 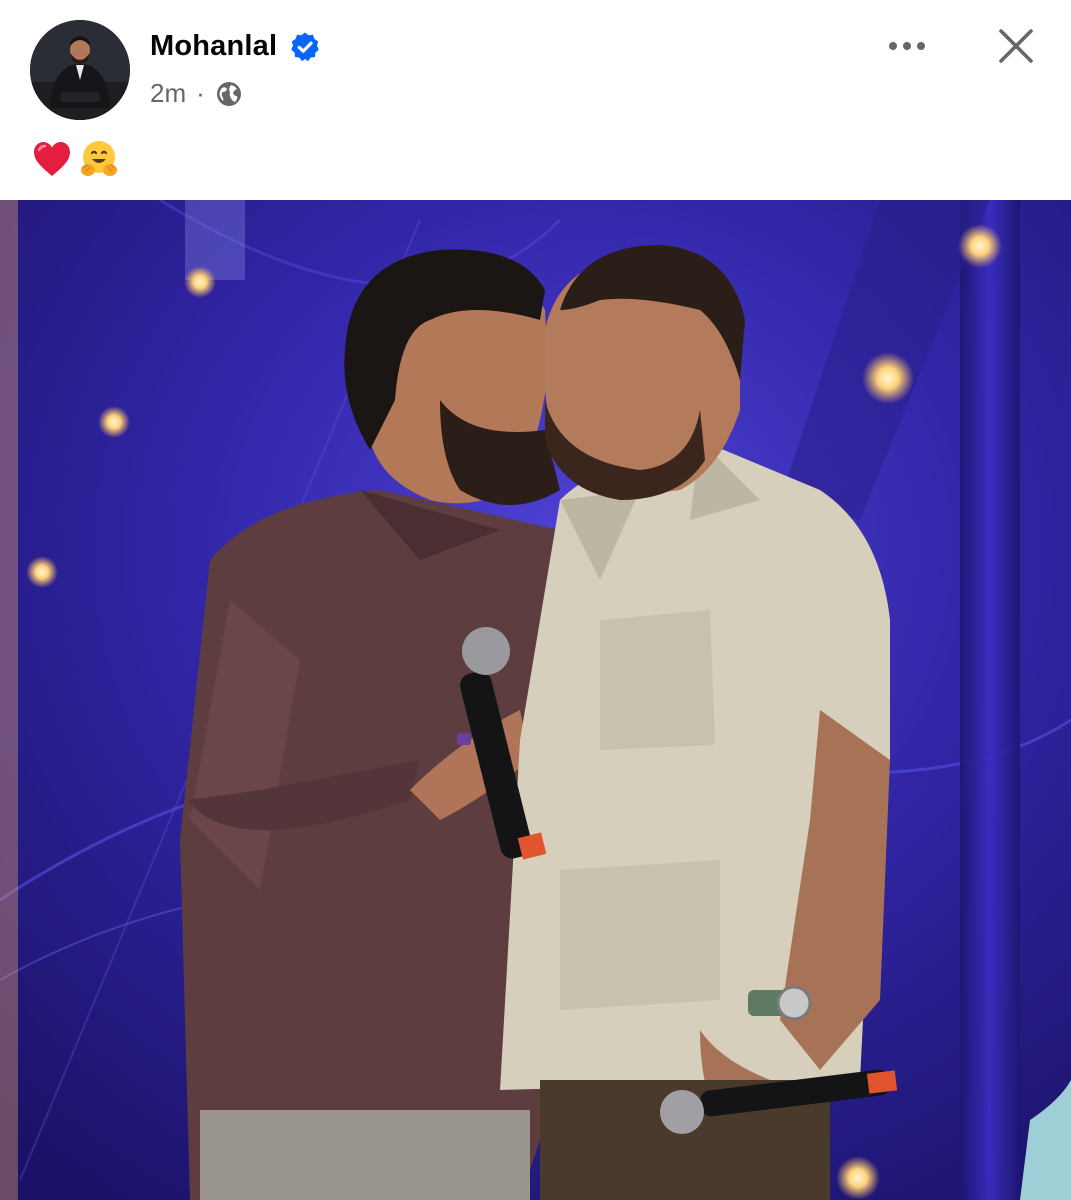 I want to click on close-icon, so click(x=1016, y=46).